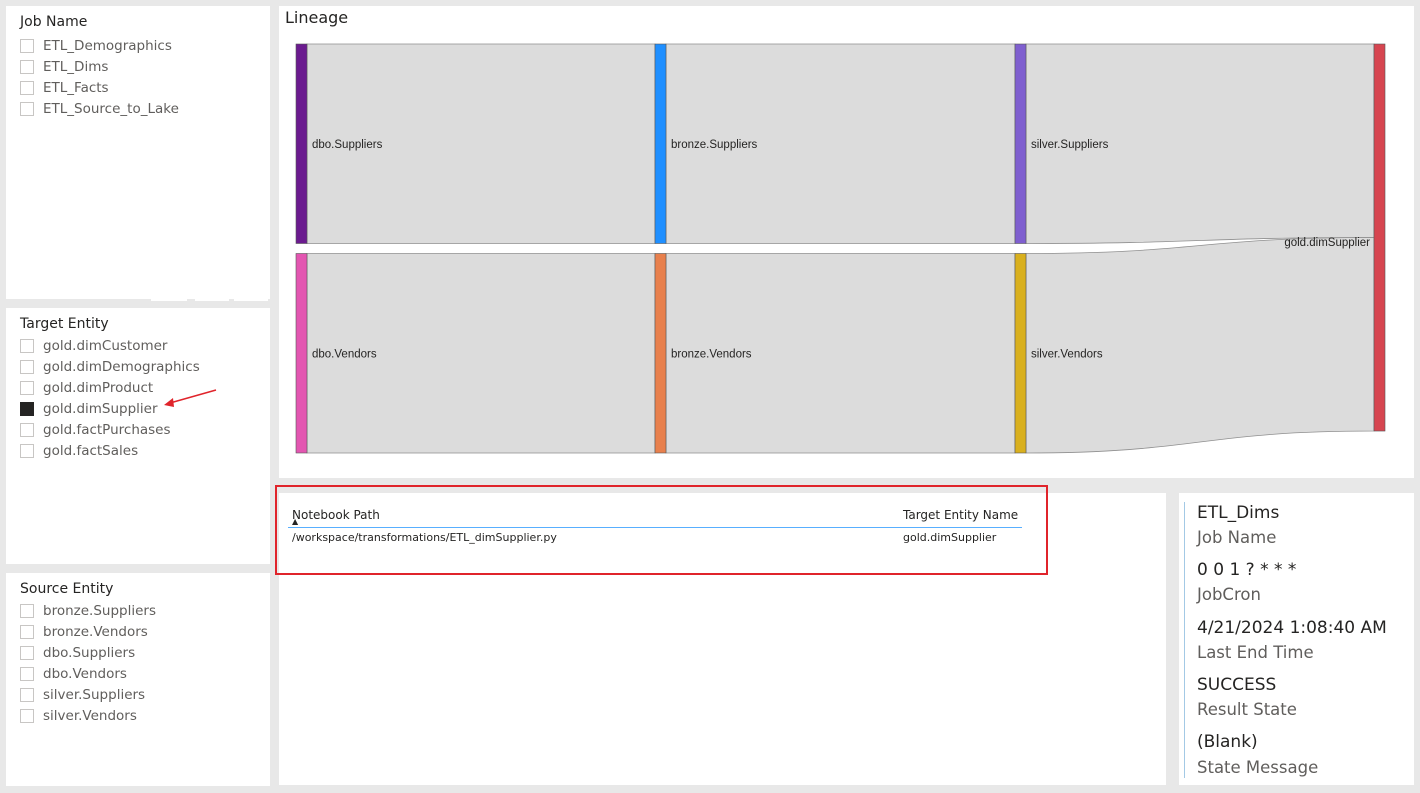 The image size is (1420, 793). Describe the element at coordinates (99, 610) in the screenshot. I see `slicer-item-label: bronze.Suppliers` at that location.